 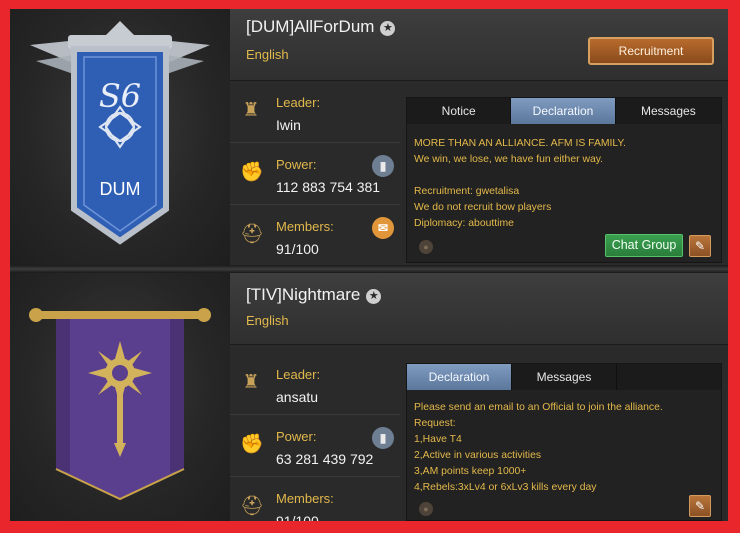 I want to click on power-stat: ✊ Power: 112 883 754 381 ▮, so click(x=315, y=174).